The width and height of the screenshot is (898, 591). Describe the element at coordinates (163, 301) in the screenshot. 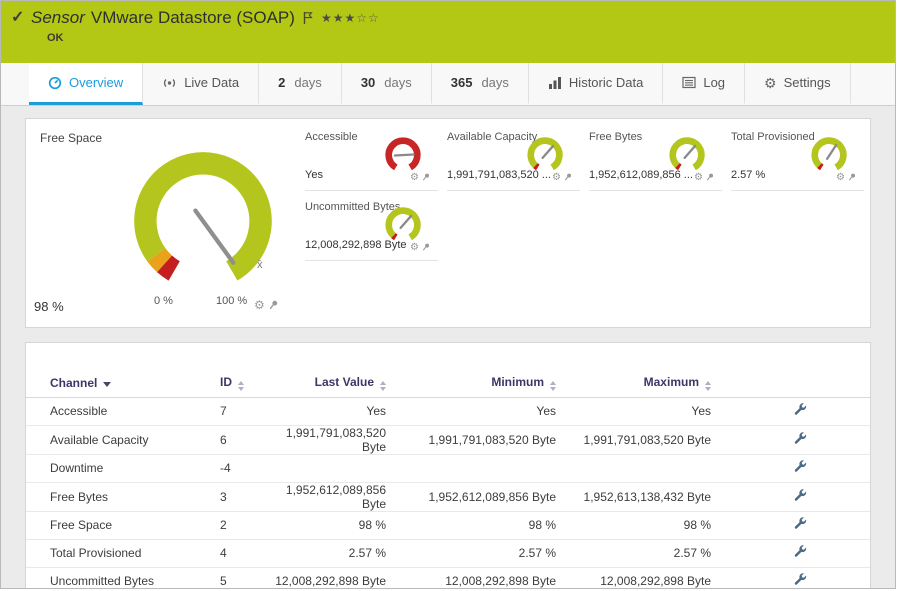

I see `main-gauge-min-label: 0 %` at that location.